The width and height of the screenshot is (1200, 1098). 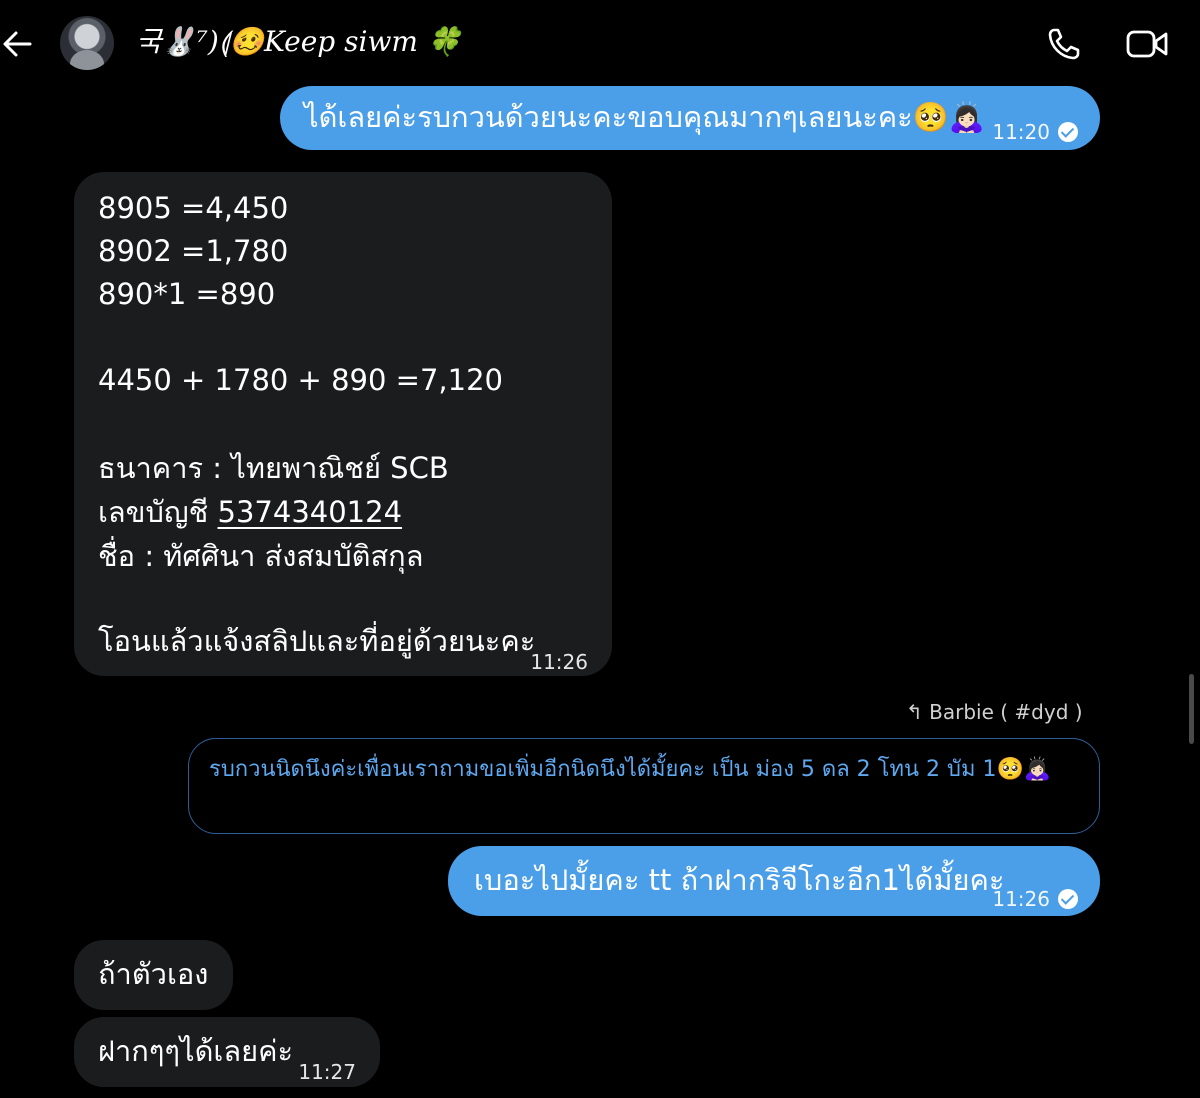 What do you see at coordinates (1147, 44) in the screenshot?
I see `video-camera-icon` at bounding box center [1147, 44].